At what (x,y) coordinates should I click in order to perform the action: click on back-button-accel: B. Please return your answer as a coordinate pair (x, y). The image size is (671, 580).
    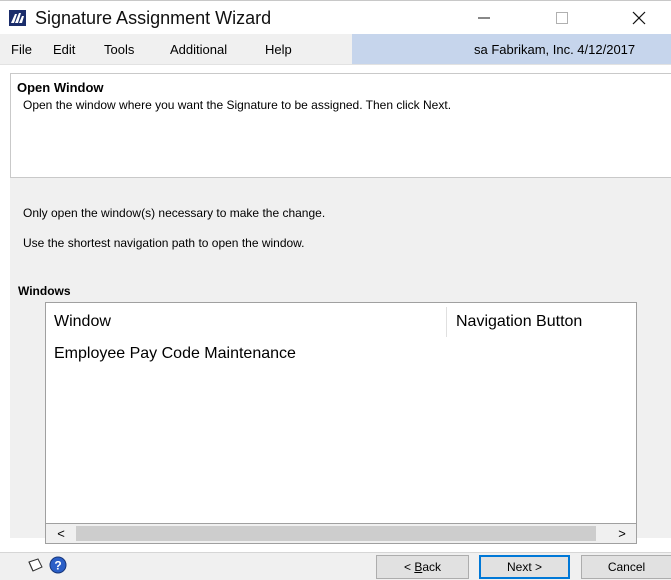
    Looking at the image, I should click on (418, 567).